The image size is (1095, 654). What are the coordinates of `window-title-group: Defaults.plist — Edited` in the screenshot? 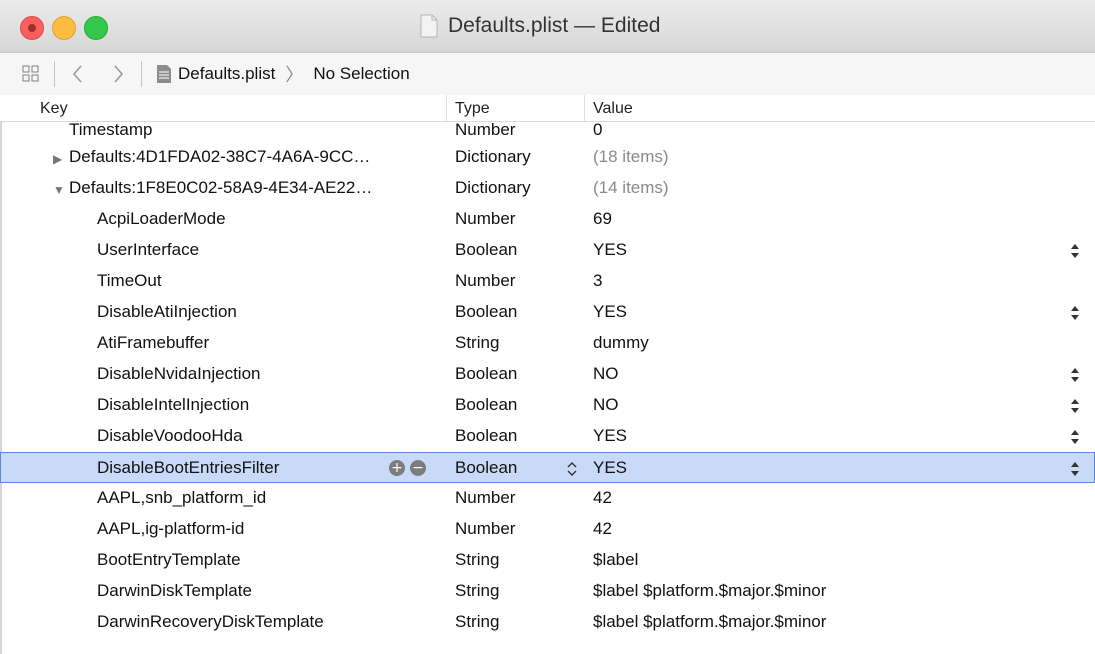 It's located at (540, 26).